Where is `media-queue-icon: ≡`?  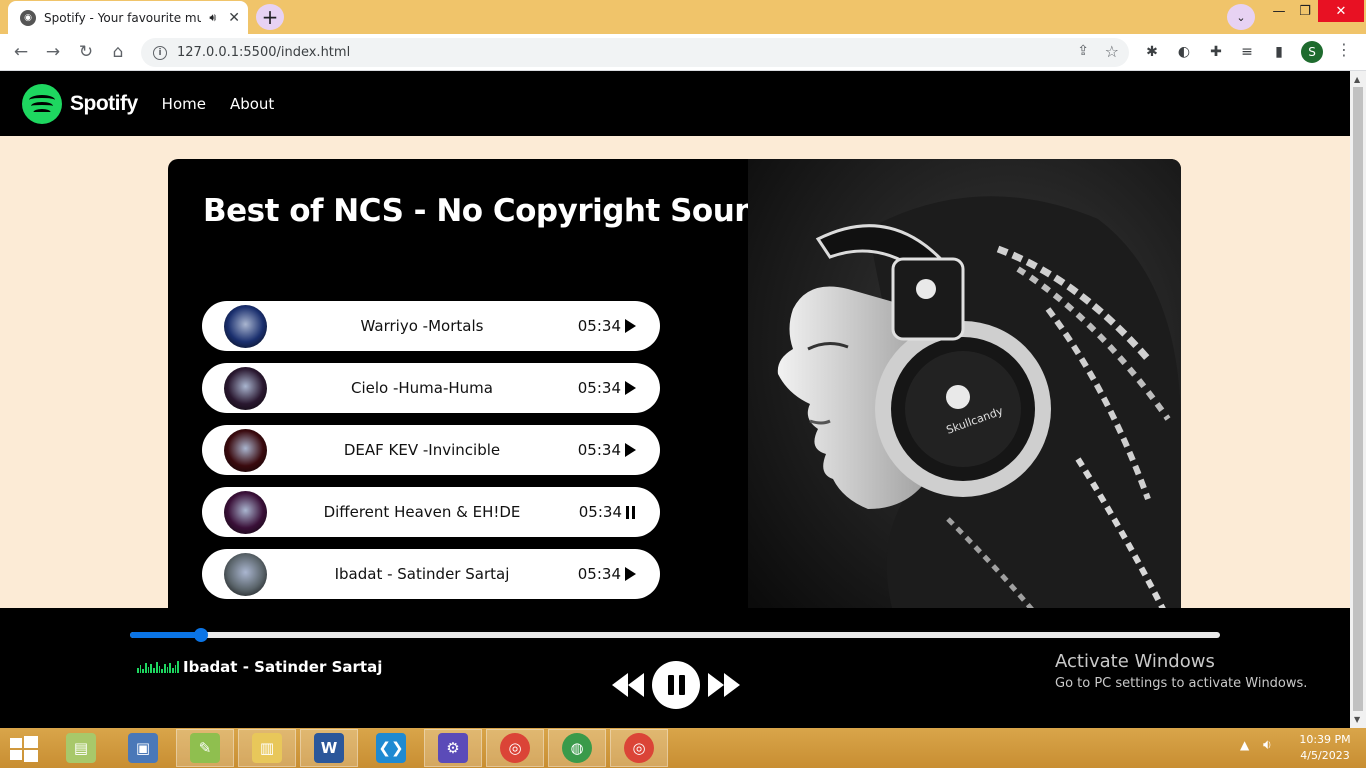 media-queue-icon: ≡ is located at coordinates (1247, 52).